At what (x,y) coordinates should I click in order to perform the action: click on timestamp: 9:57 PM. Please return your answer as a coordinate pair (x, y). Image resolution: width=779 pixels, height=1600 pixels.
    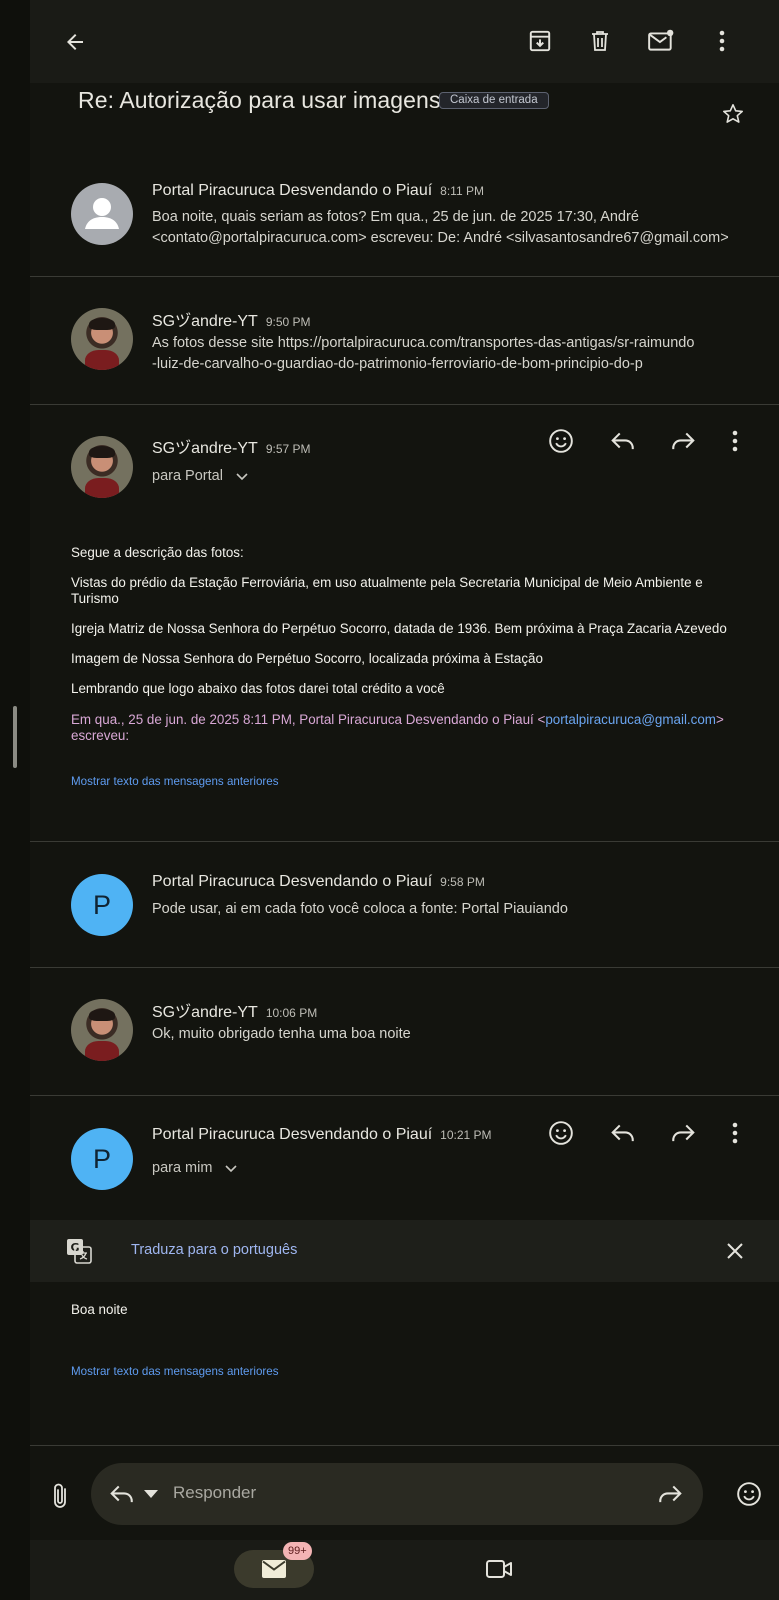
    Looking at the image, I should click on (288, 449).